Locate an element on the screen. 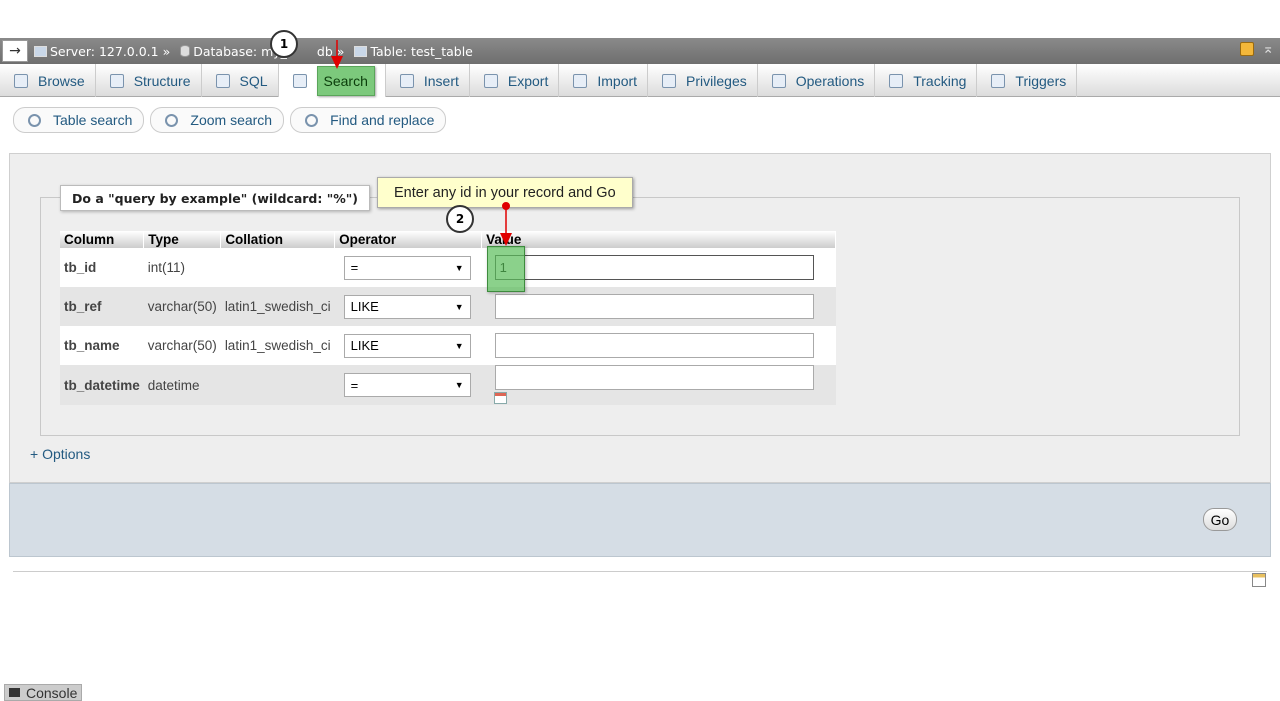 The image size is (1280, 701). replace-icon is located at coordinates (312, 120).